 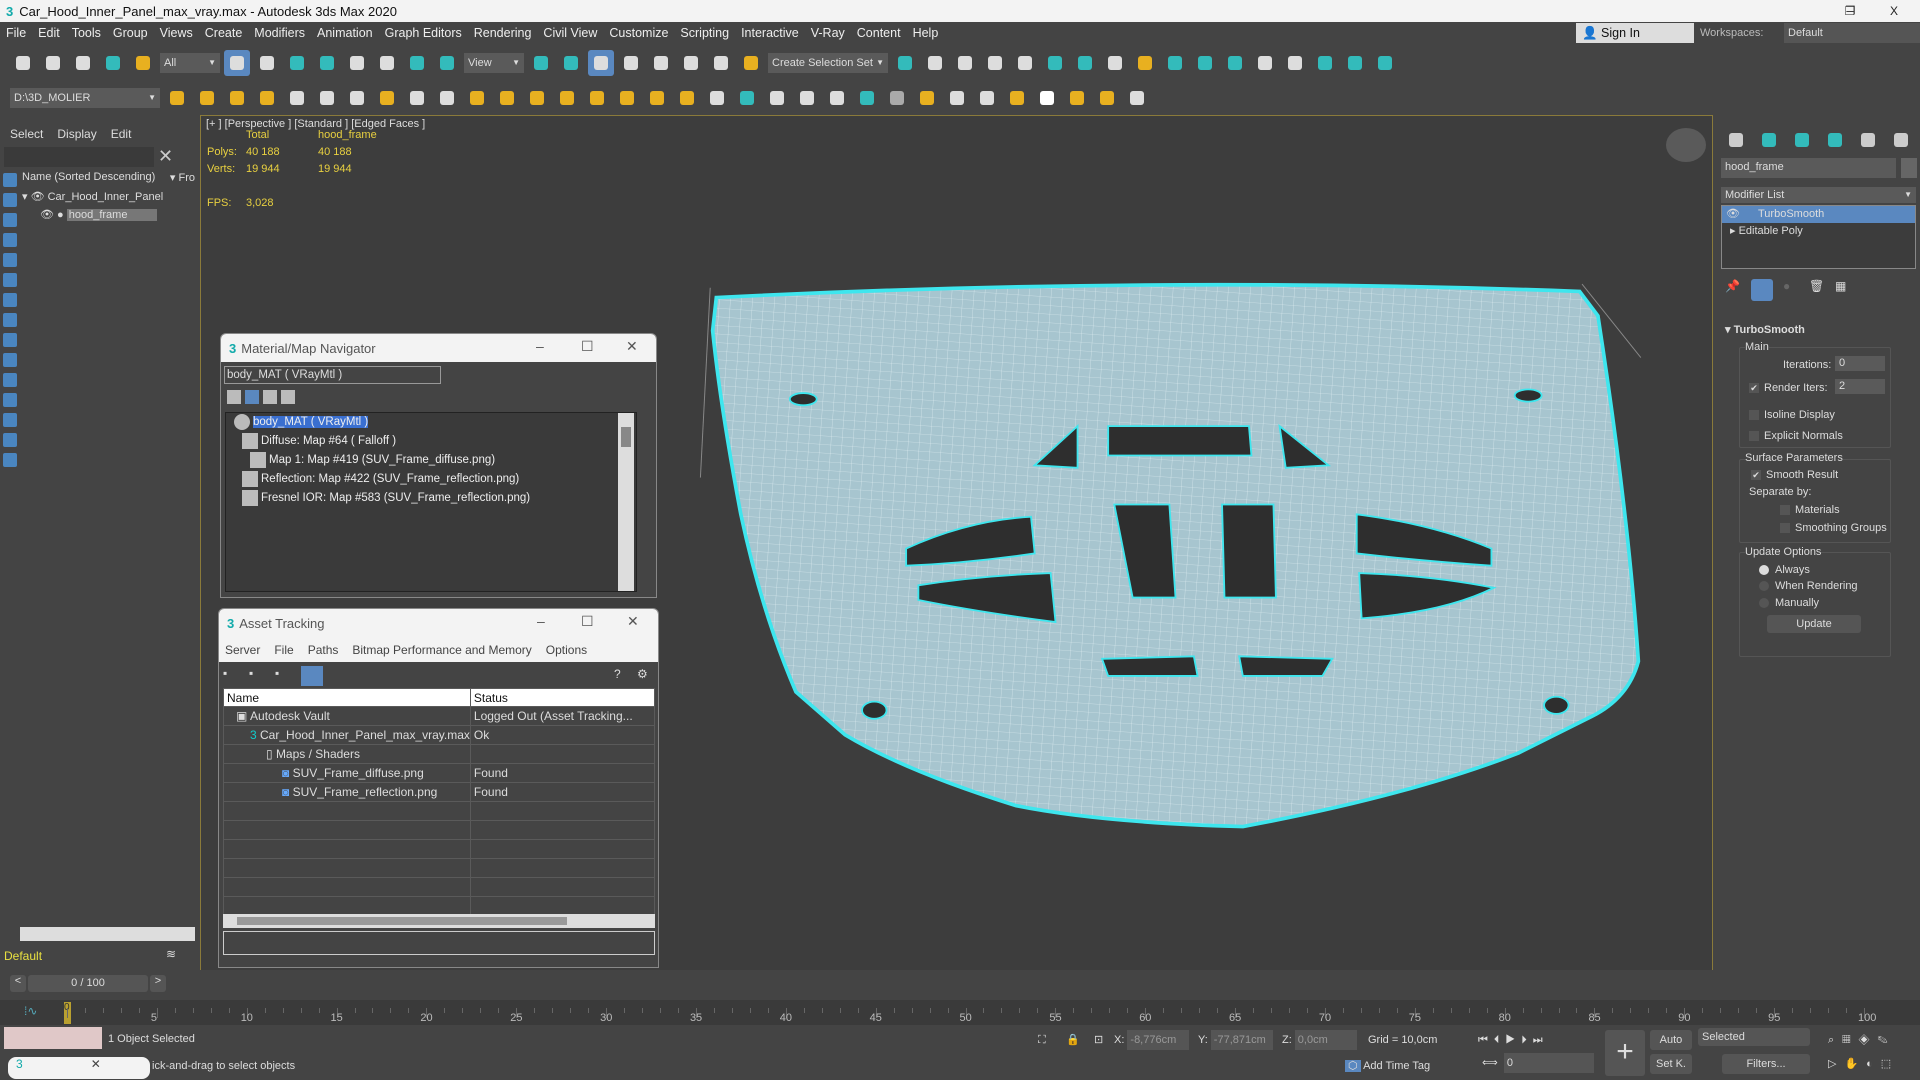 What do you see at coordinates (541, 621) in the screenshot?
I see `minimize-button: –` at bounding box center [541, 621].